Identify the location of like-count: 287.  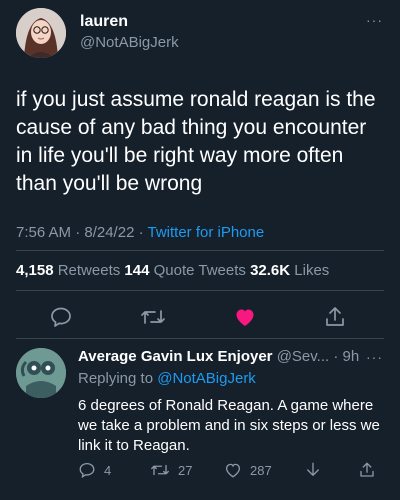
(261, 470).